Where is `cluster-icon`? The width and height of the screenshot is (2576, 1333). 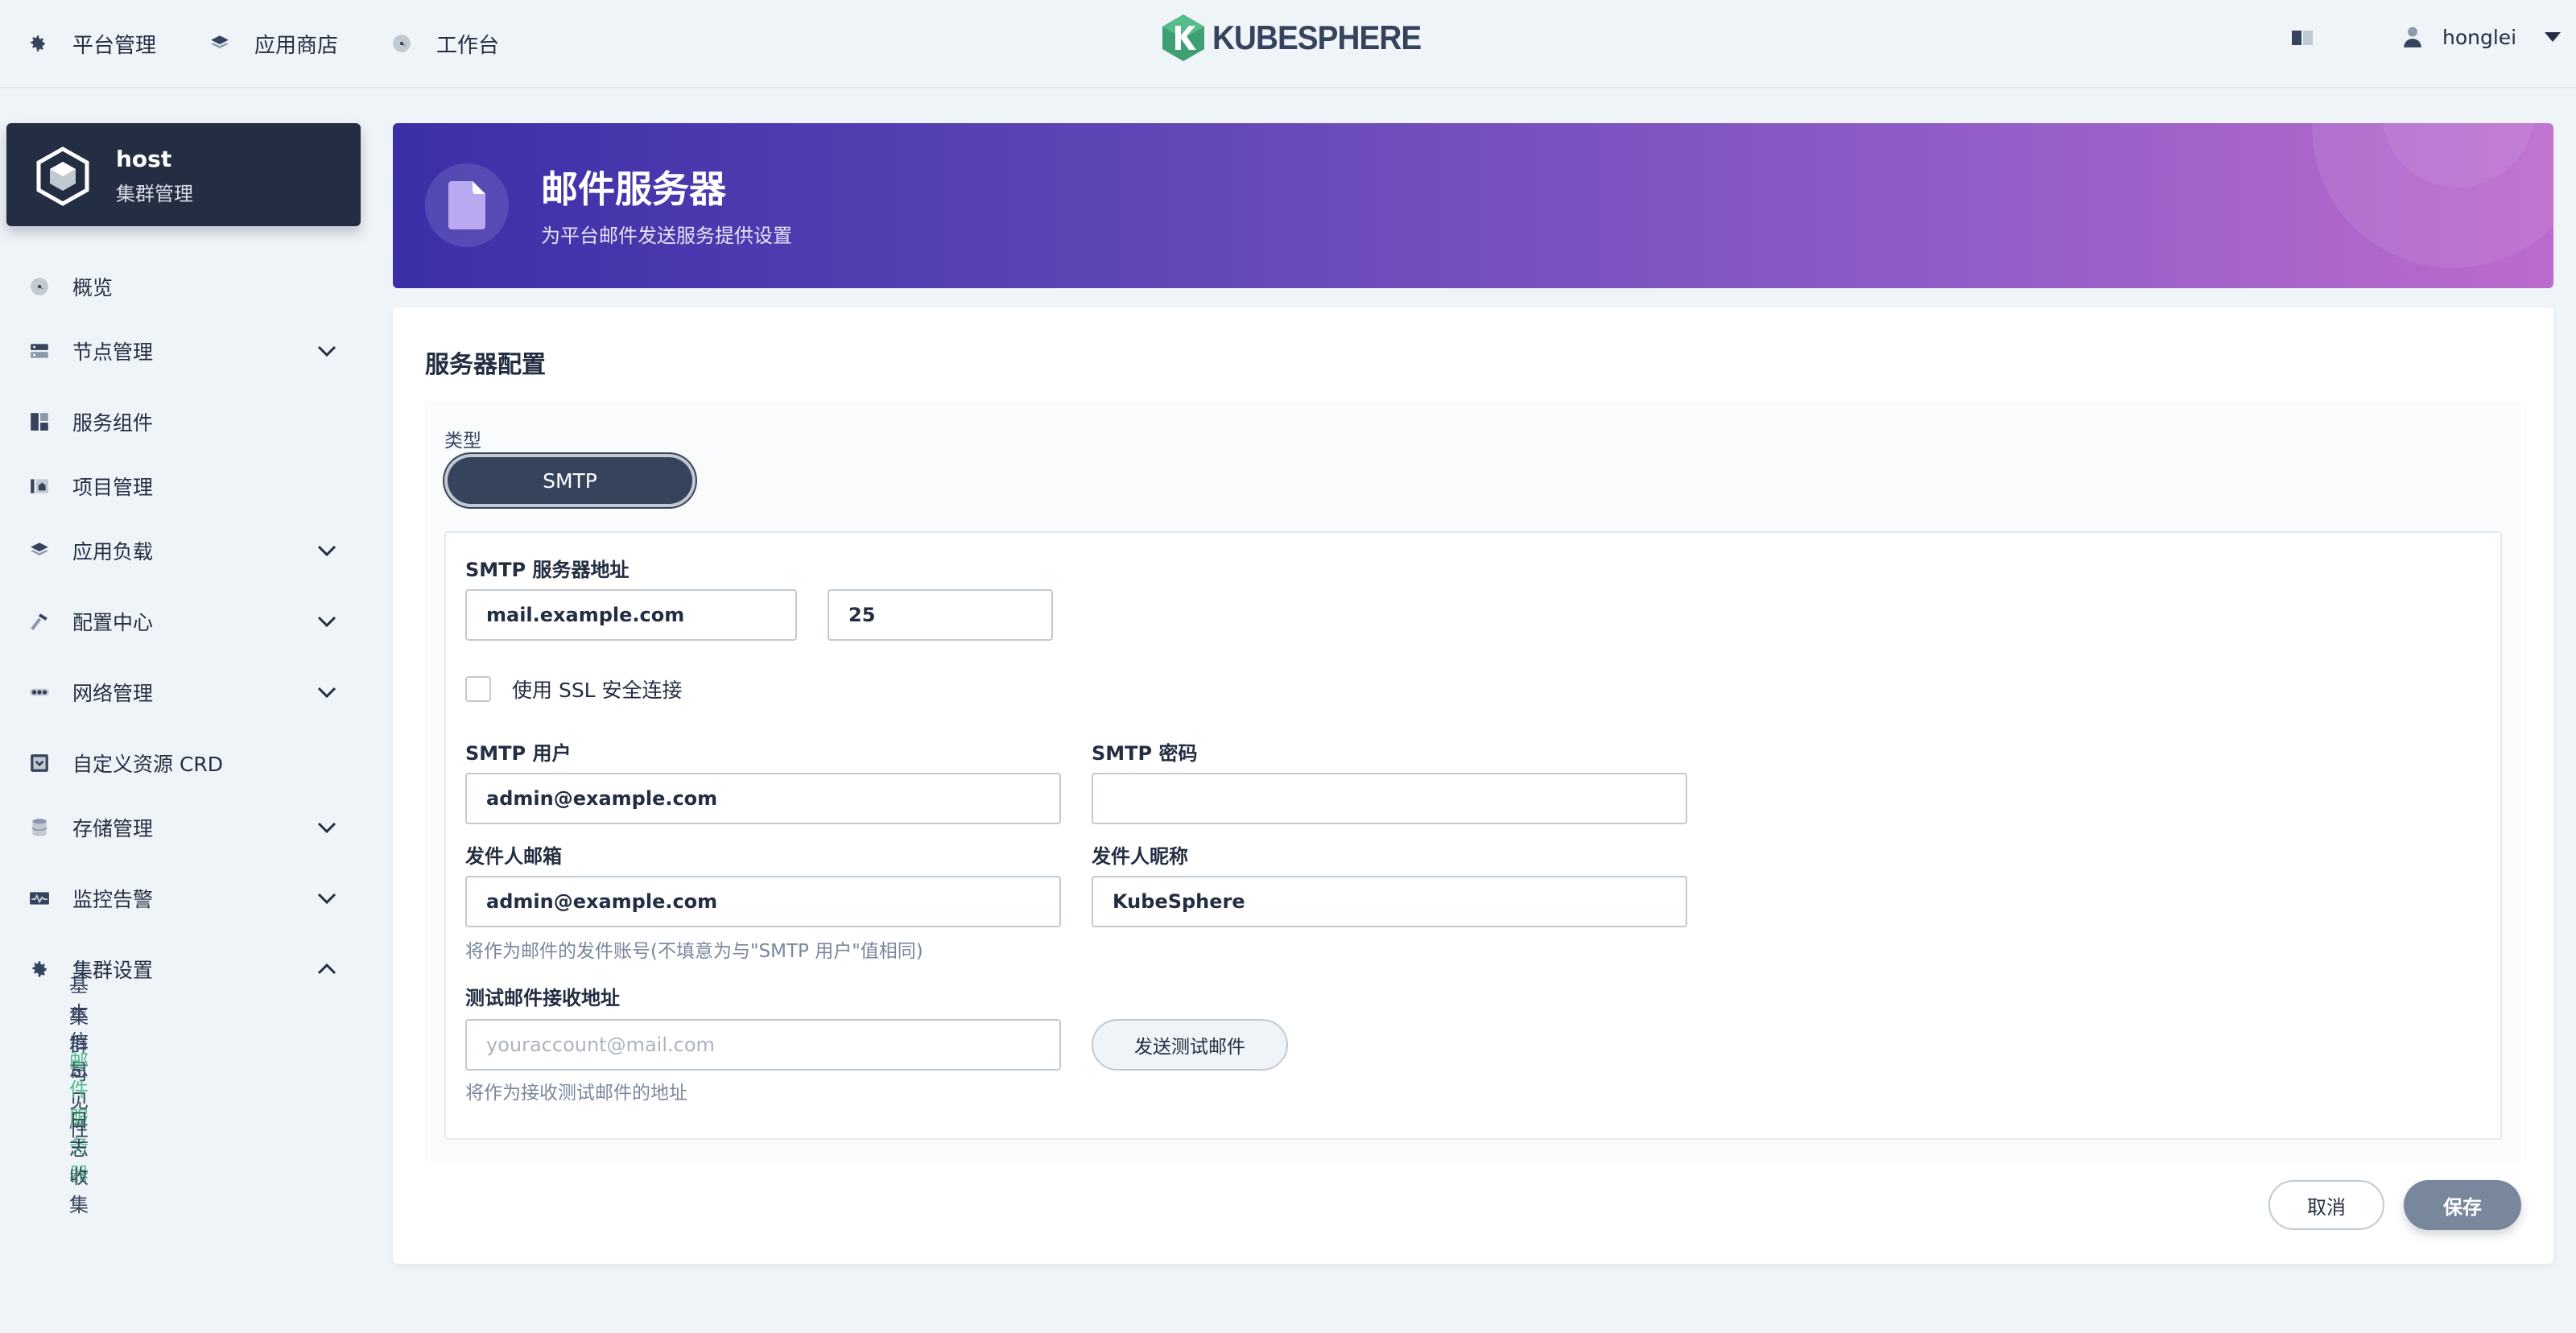 cluster-icon is located at coordinates (62, 176).